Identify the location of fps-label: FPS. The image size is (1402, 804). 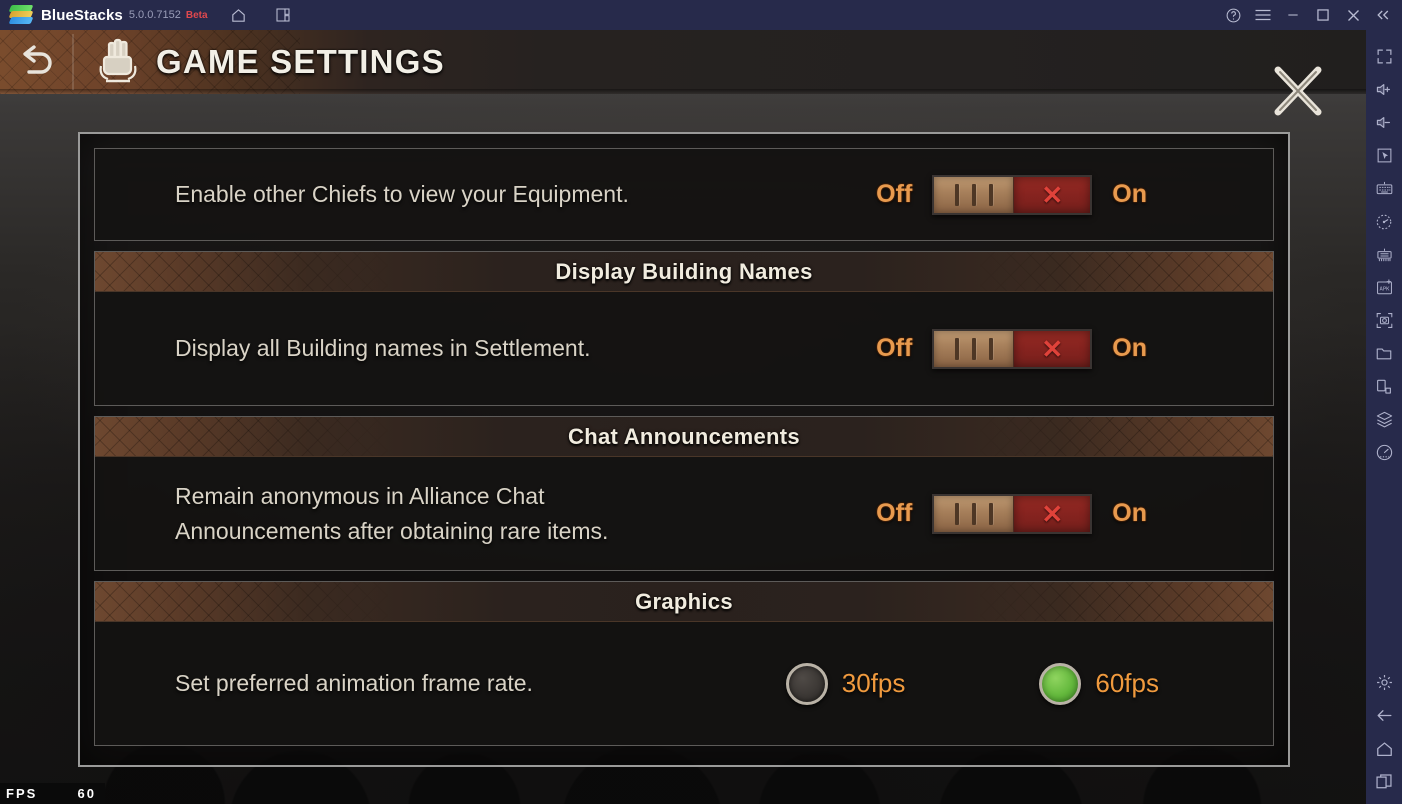
(22, 793).